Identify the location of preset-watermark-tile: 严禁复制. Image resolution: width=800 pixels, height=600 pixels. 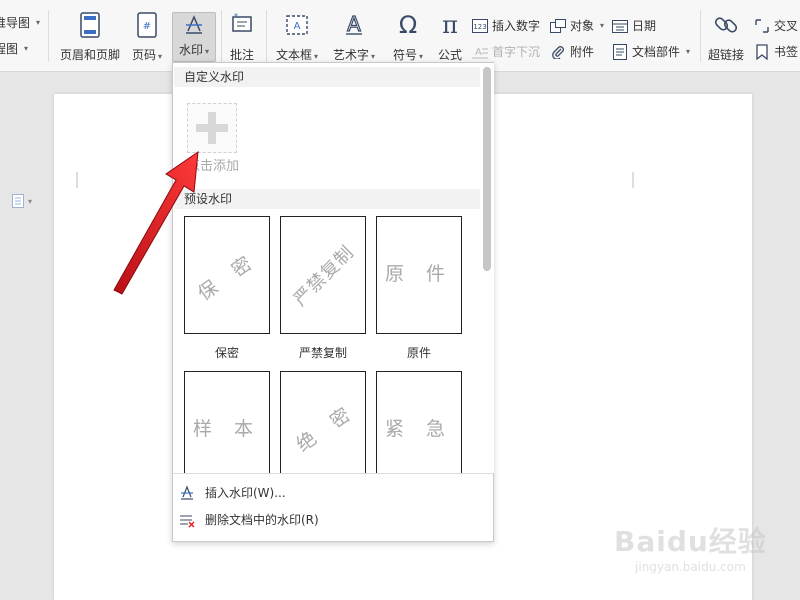
(323, 275).